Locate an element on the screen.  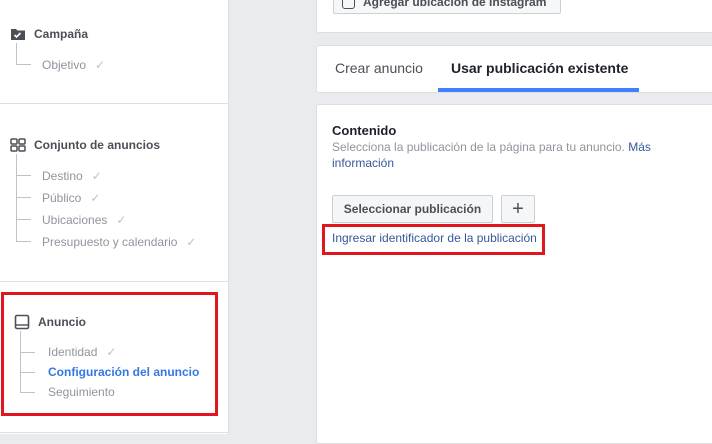
tab-crear-anuncio: Crear anuncio is located at coordinates (379, 68).